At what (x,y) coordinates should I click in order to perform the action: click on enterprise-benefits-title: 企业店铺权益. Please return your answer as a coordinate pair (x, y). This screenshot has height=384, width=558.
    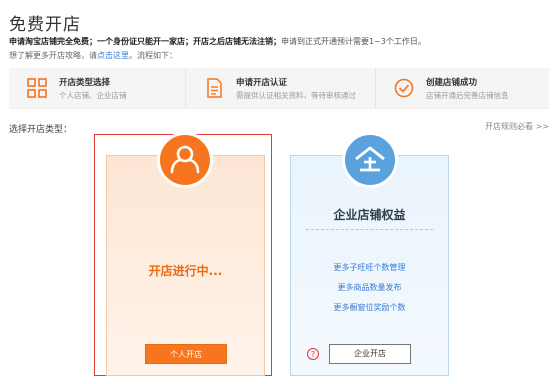
    Looking at the image, I should click on (369, 215).